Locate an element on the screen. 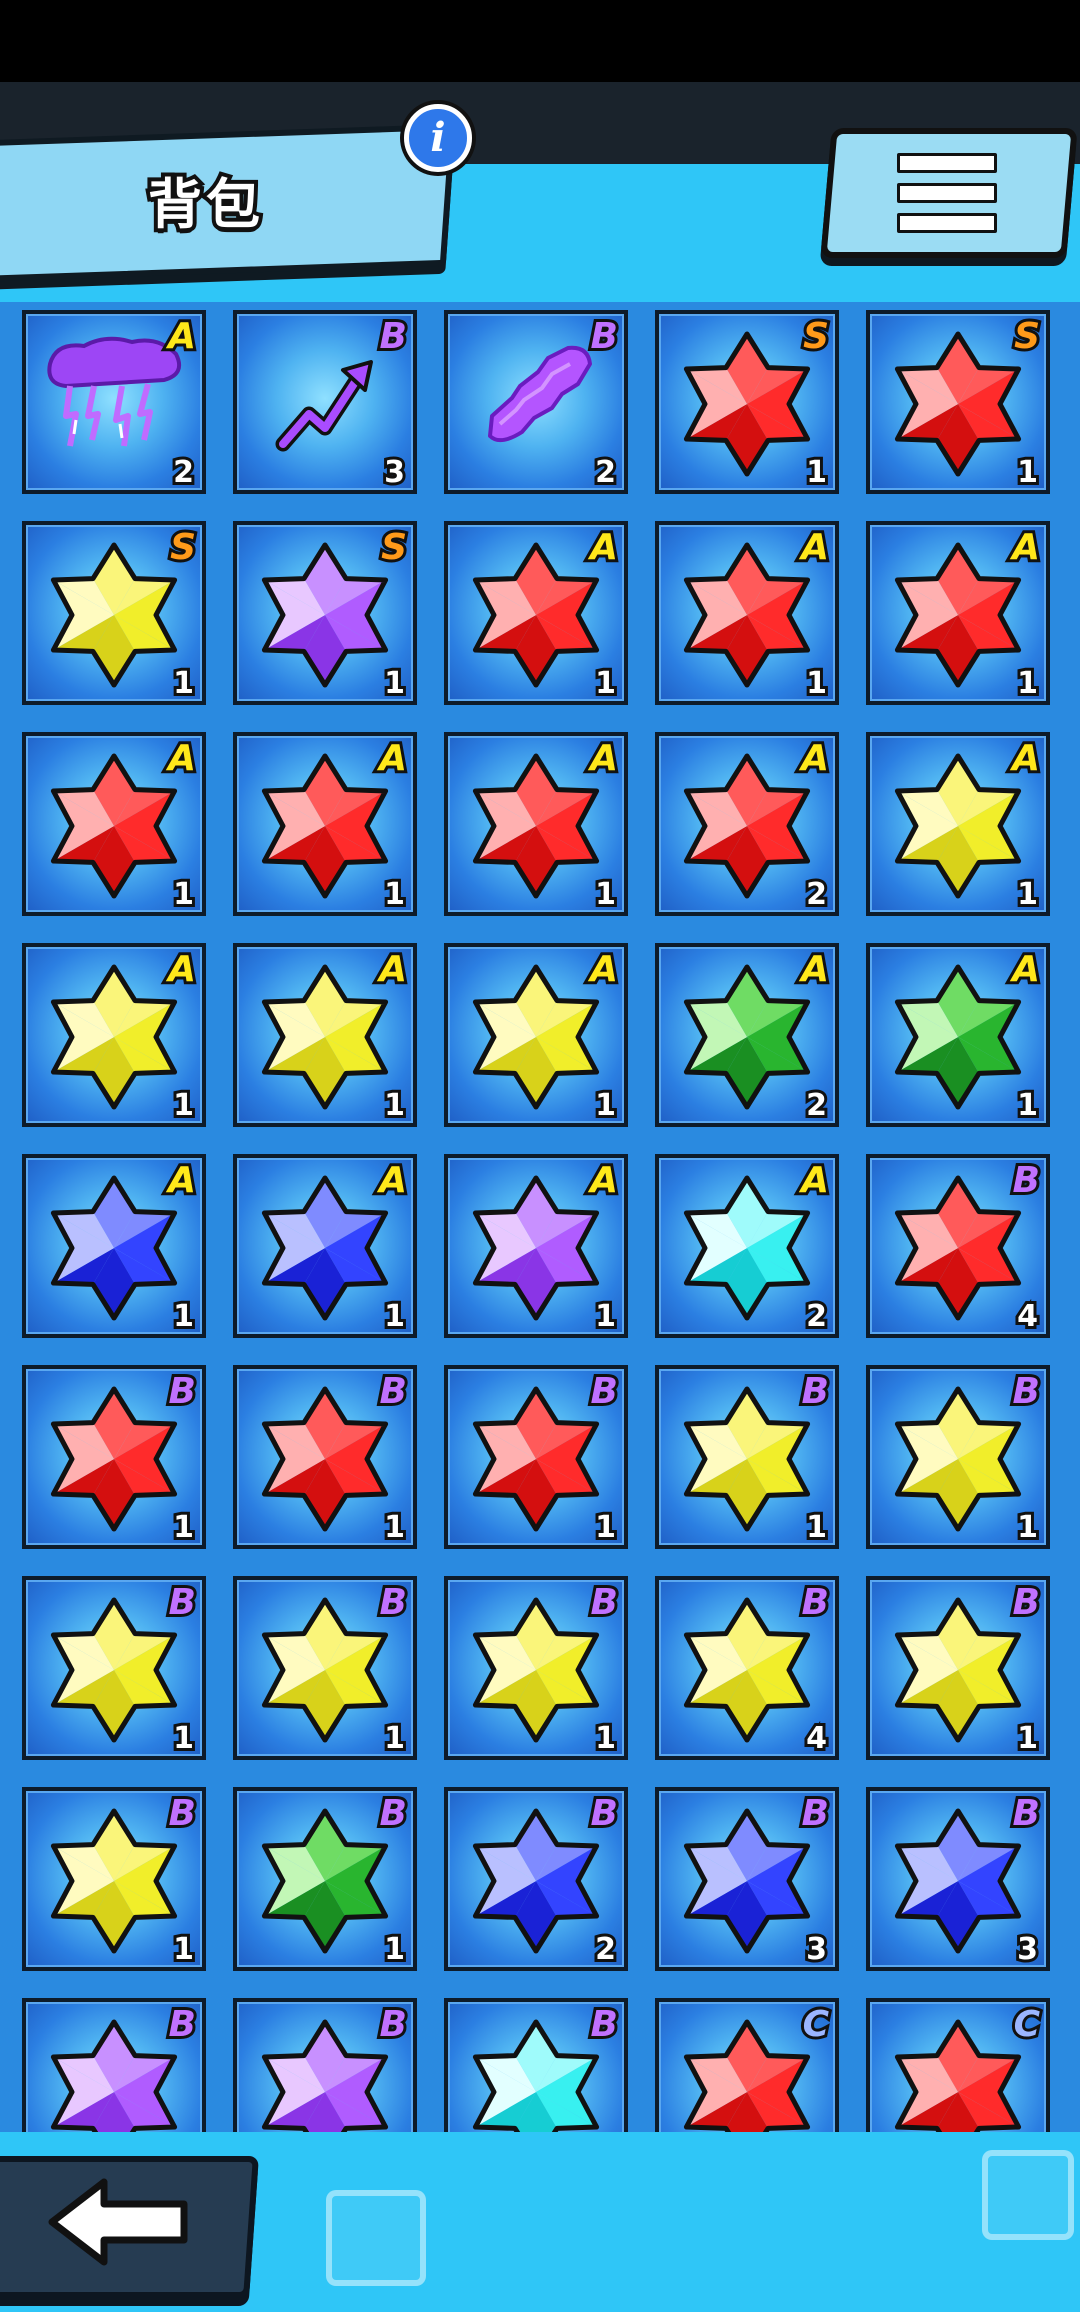  info-button: i is located at coordinates (438, 138).